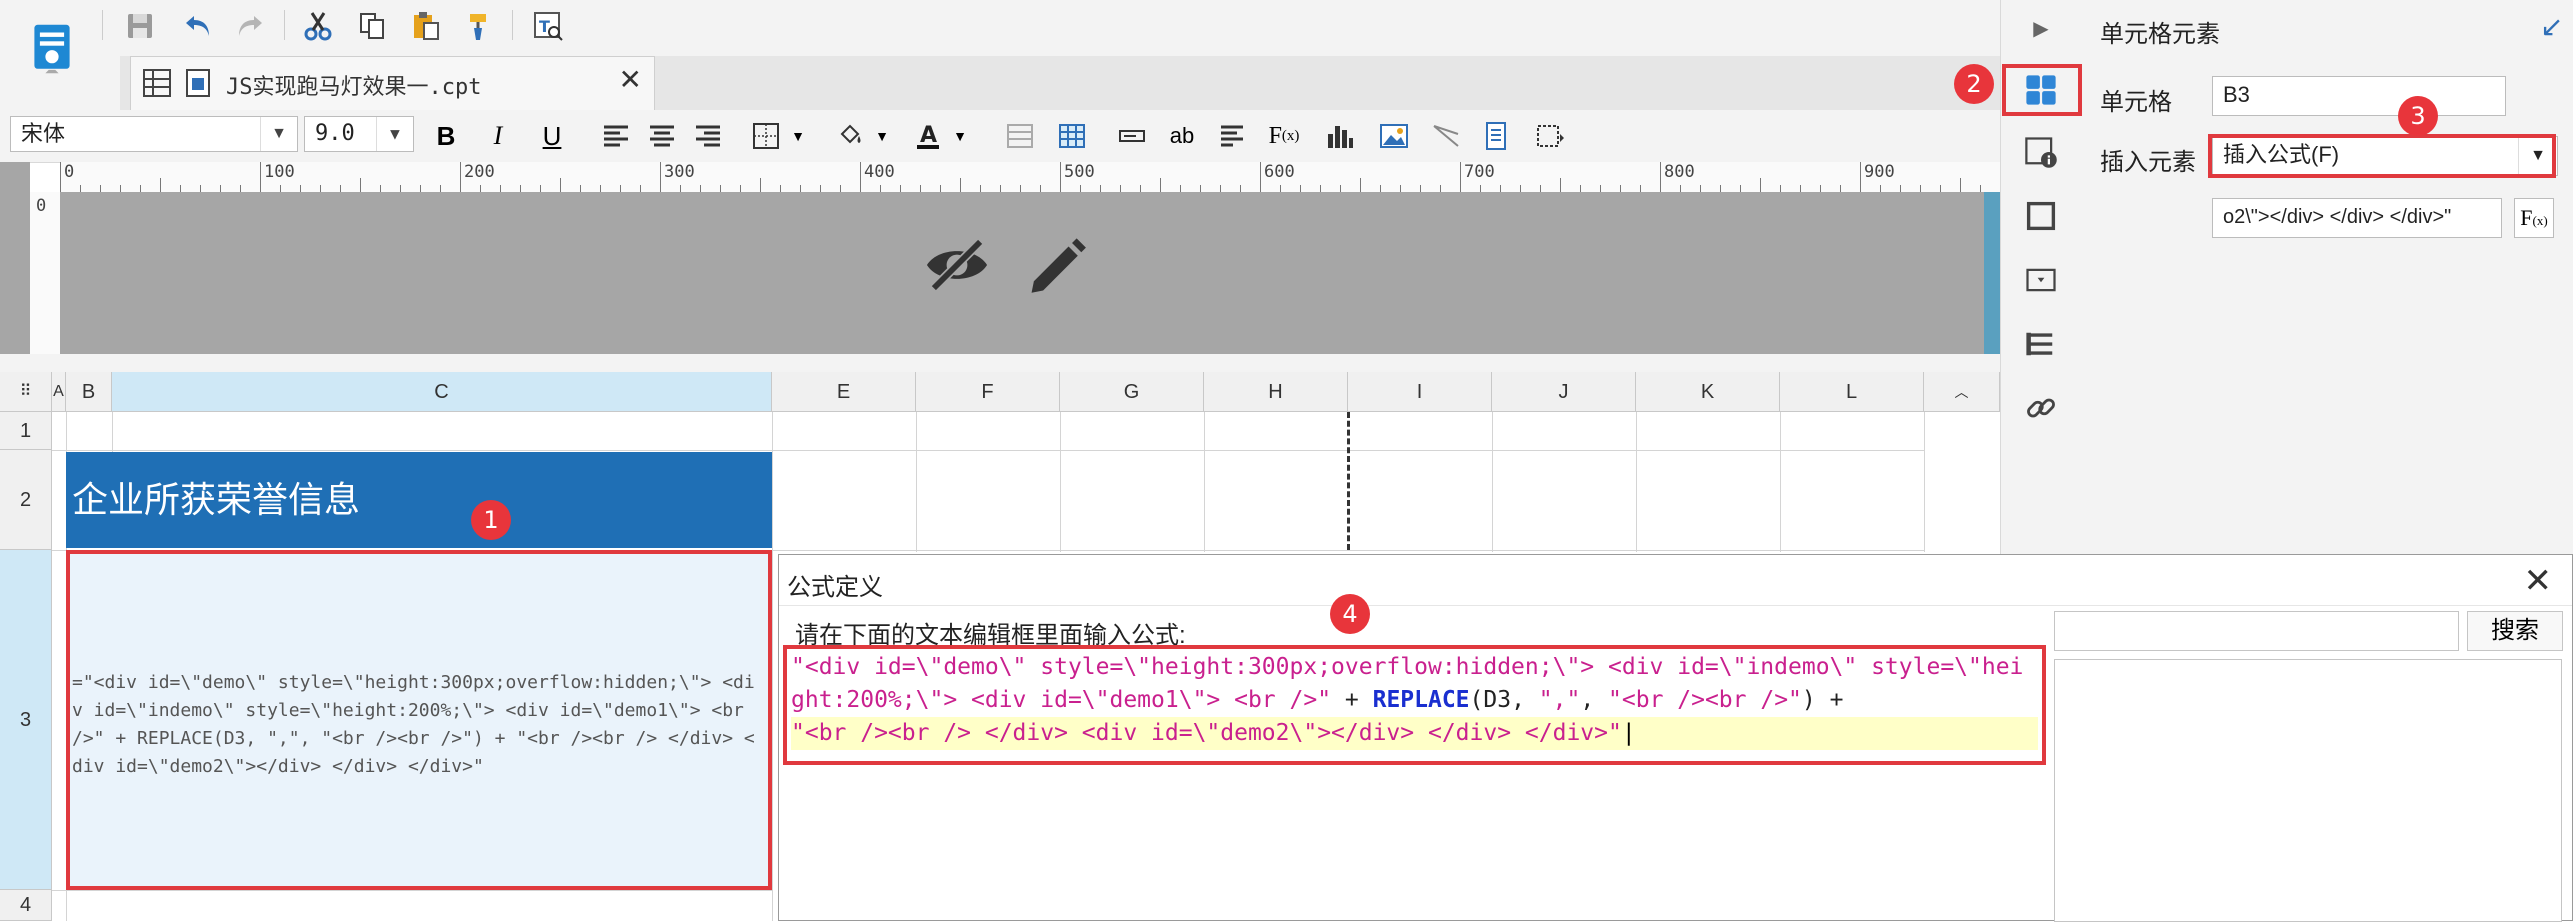  I want to click on column-header-j: J, so click(1564, 392).